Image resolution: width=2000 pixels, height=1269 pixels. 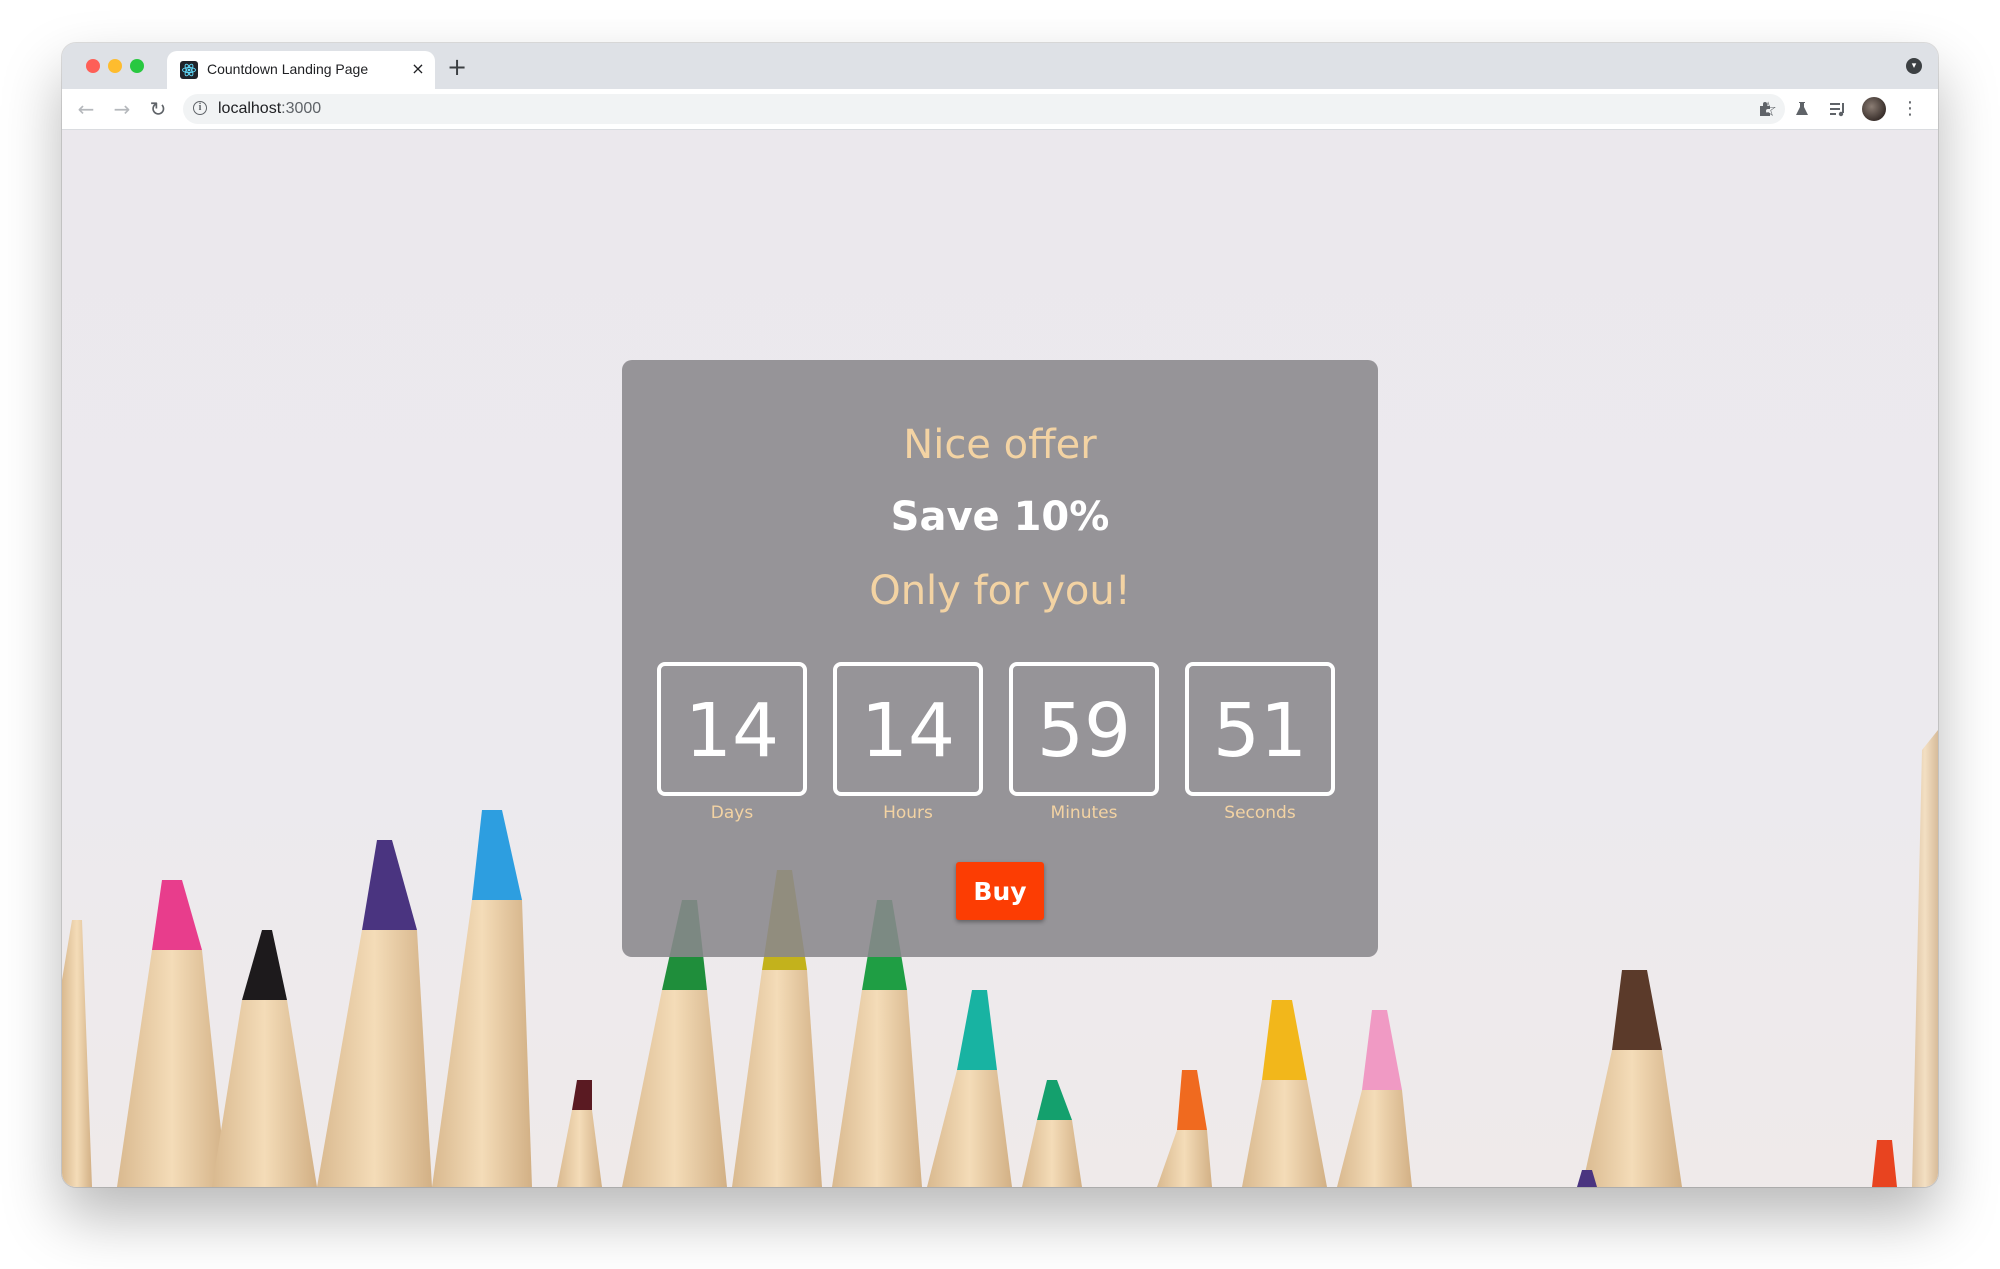 What do you see at coordinates (122, 109) in the screenshot?
I see `arrow-right-icon: →` at bounding box center [122, 109].